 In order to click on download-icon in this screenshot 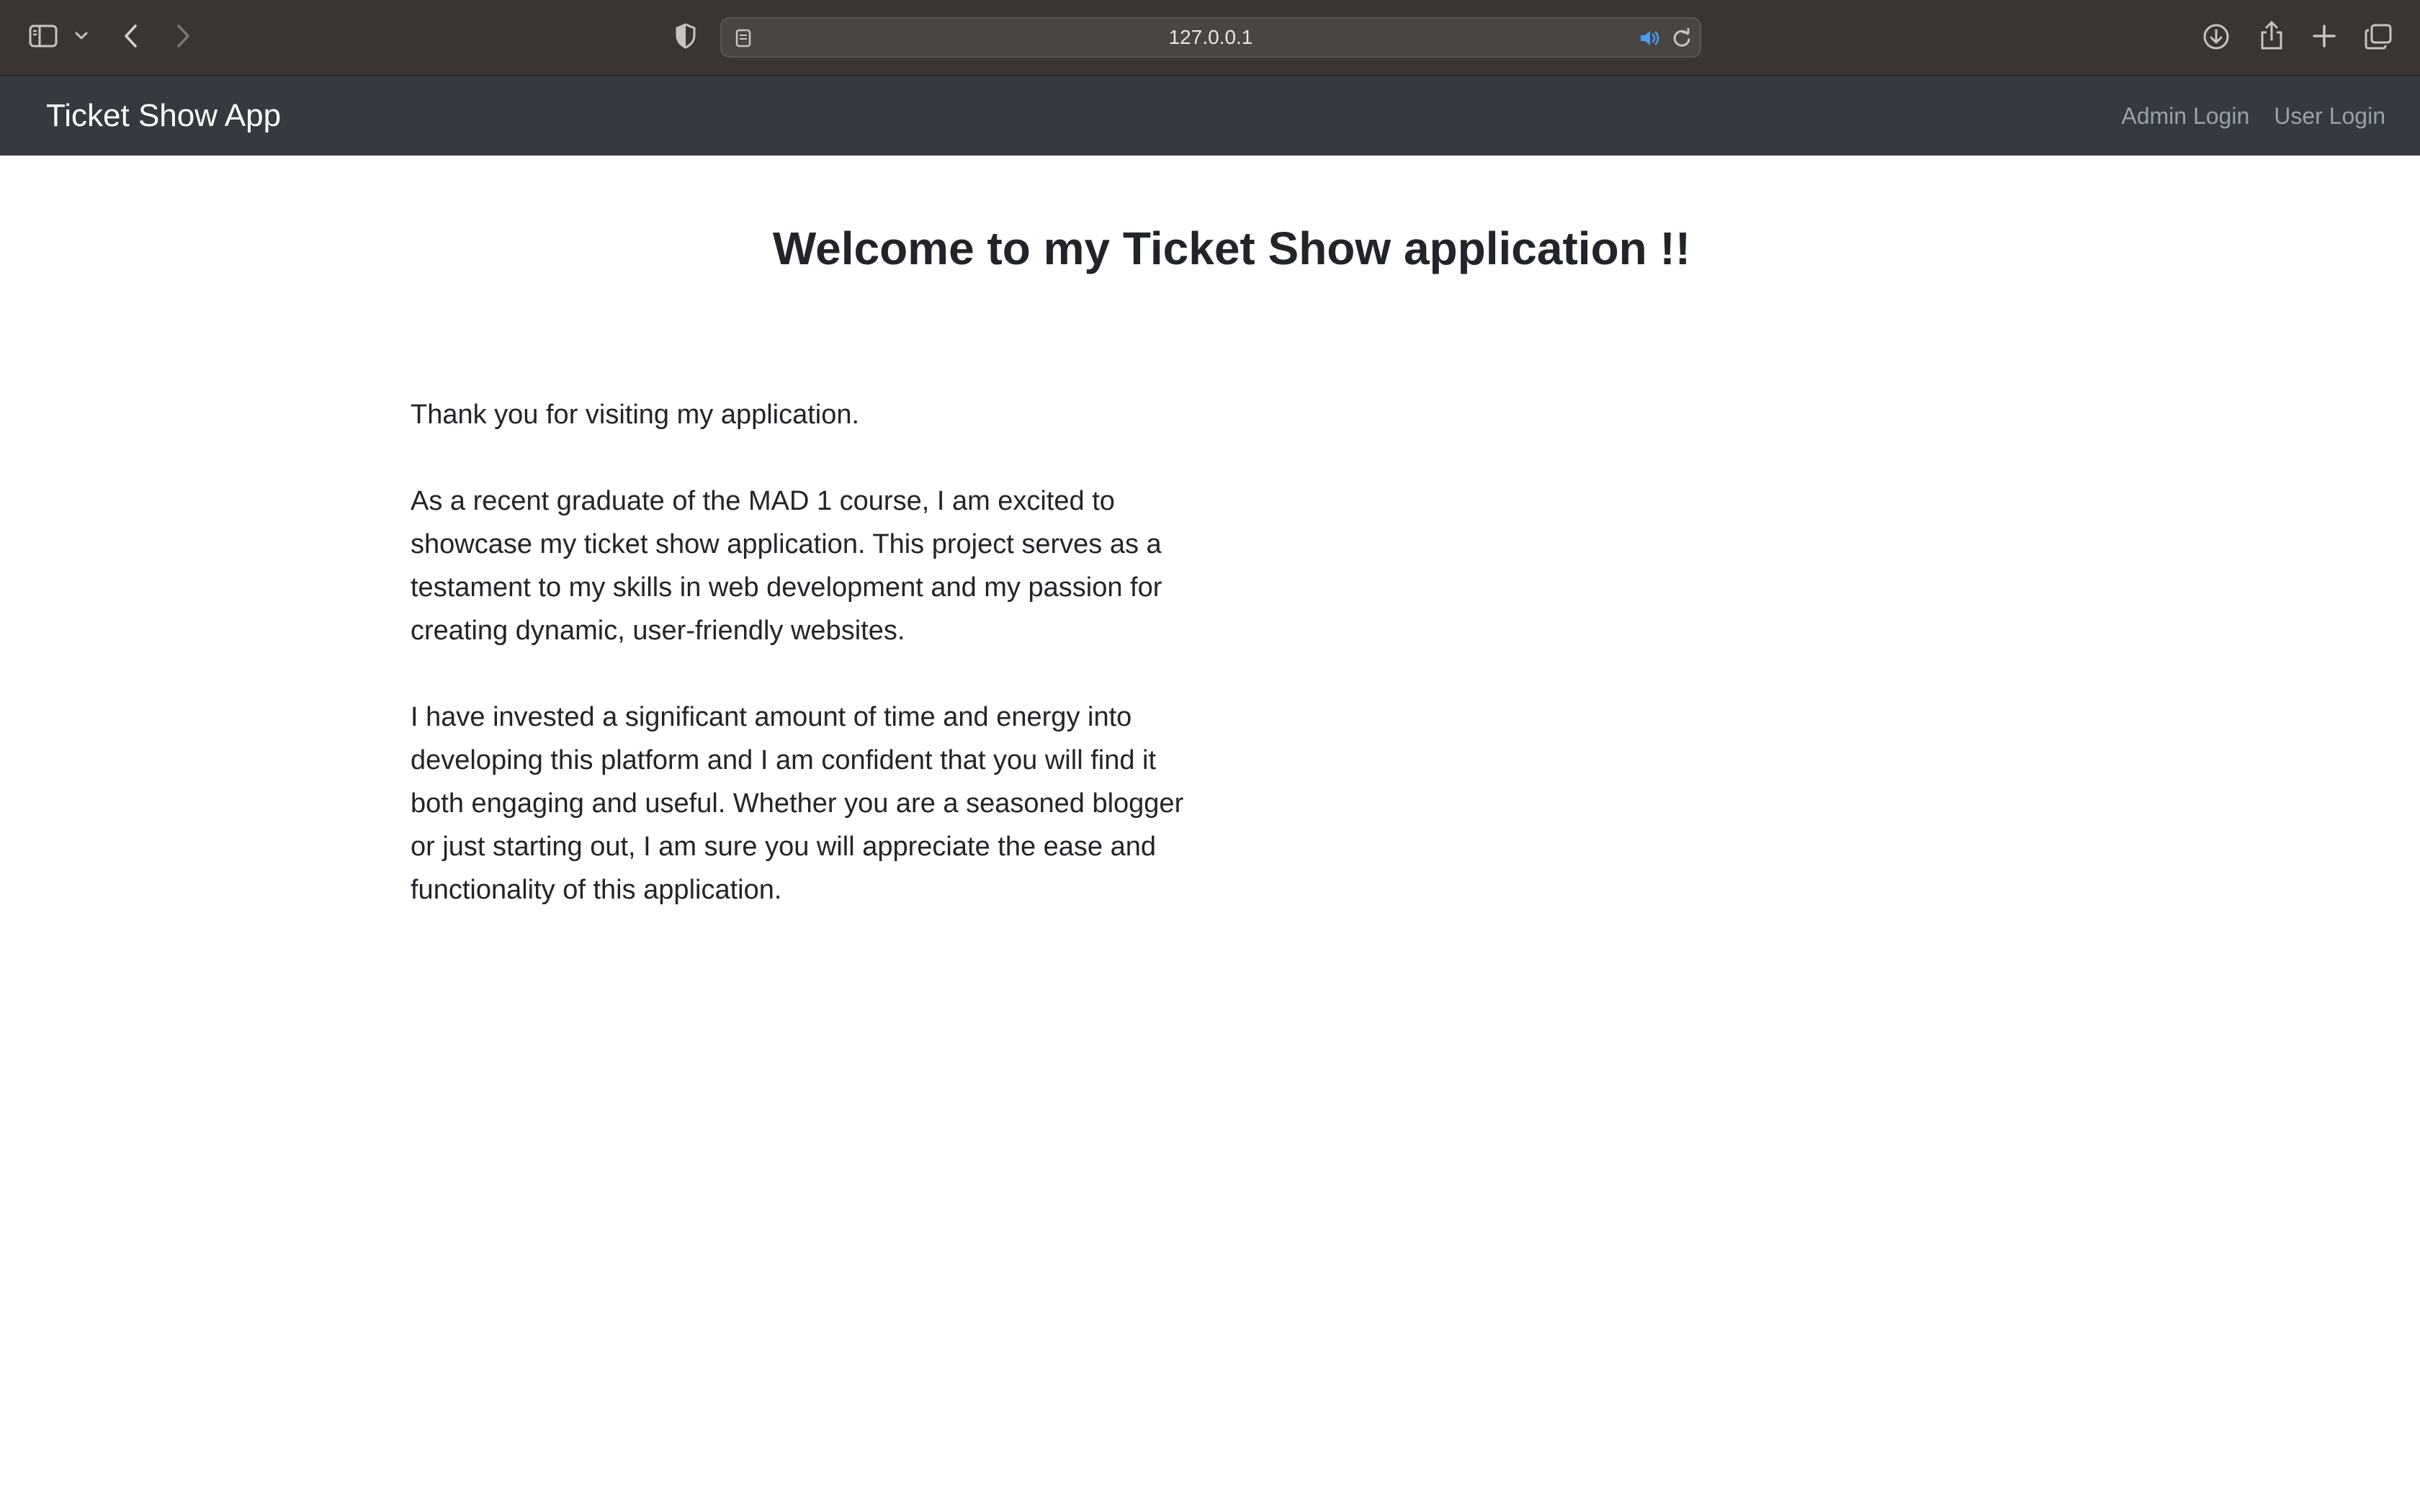, I will do `click(2216, 37)`.